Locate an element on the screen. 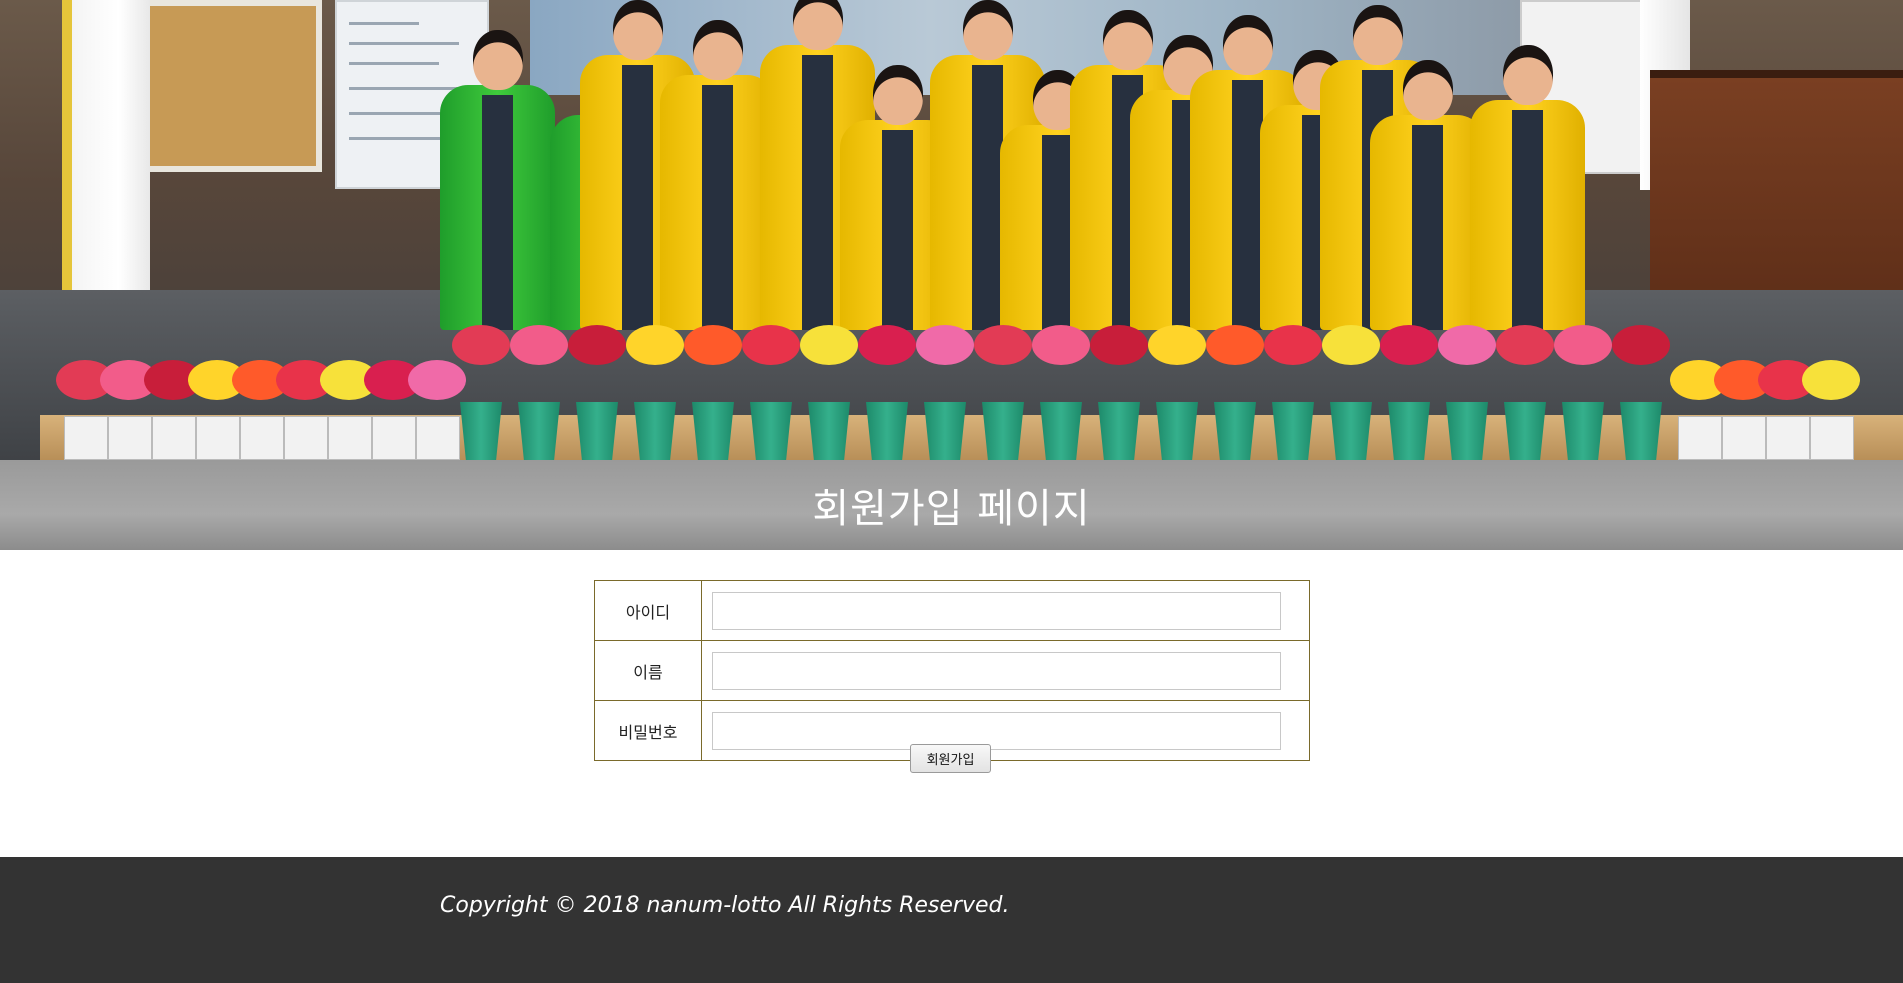 The width and height of the screenshot is (1903, 983). password-label: 비밀번호 is located at coordinates (648, 730).